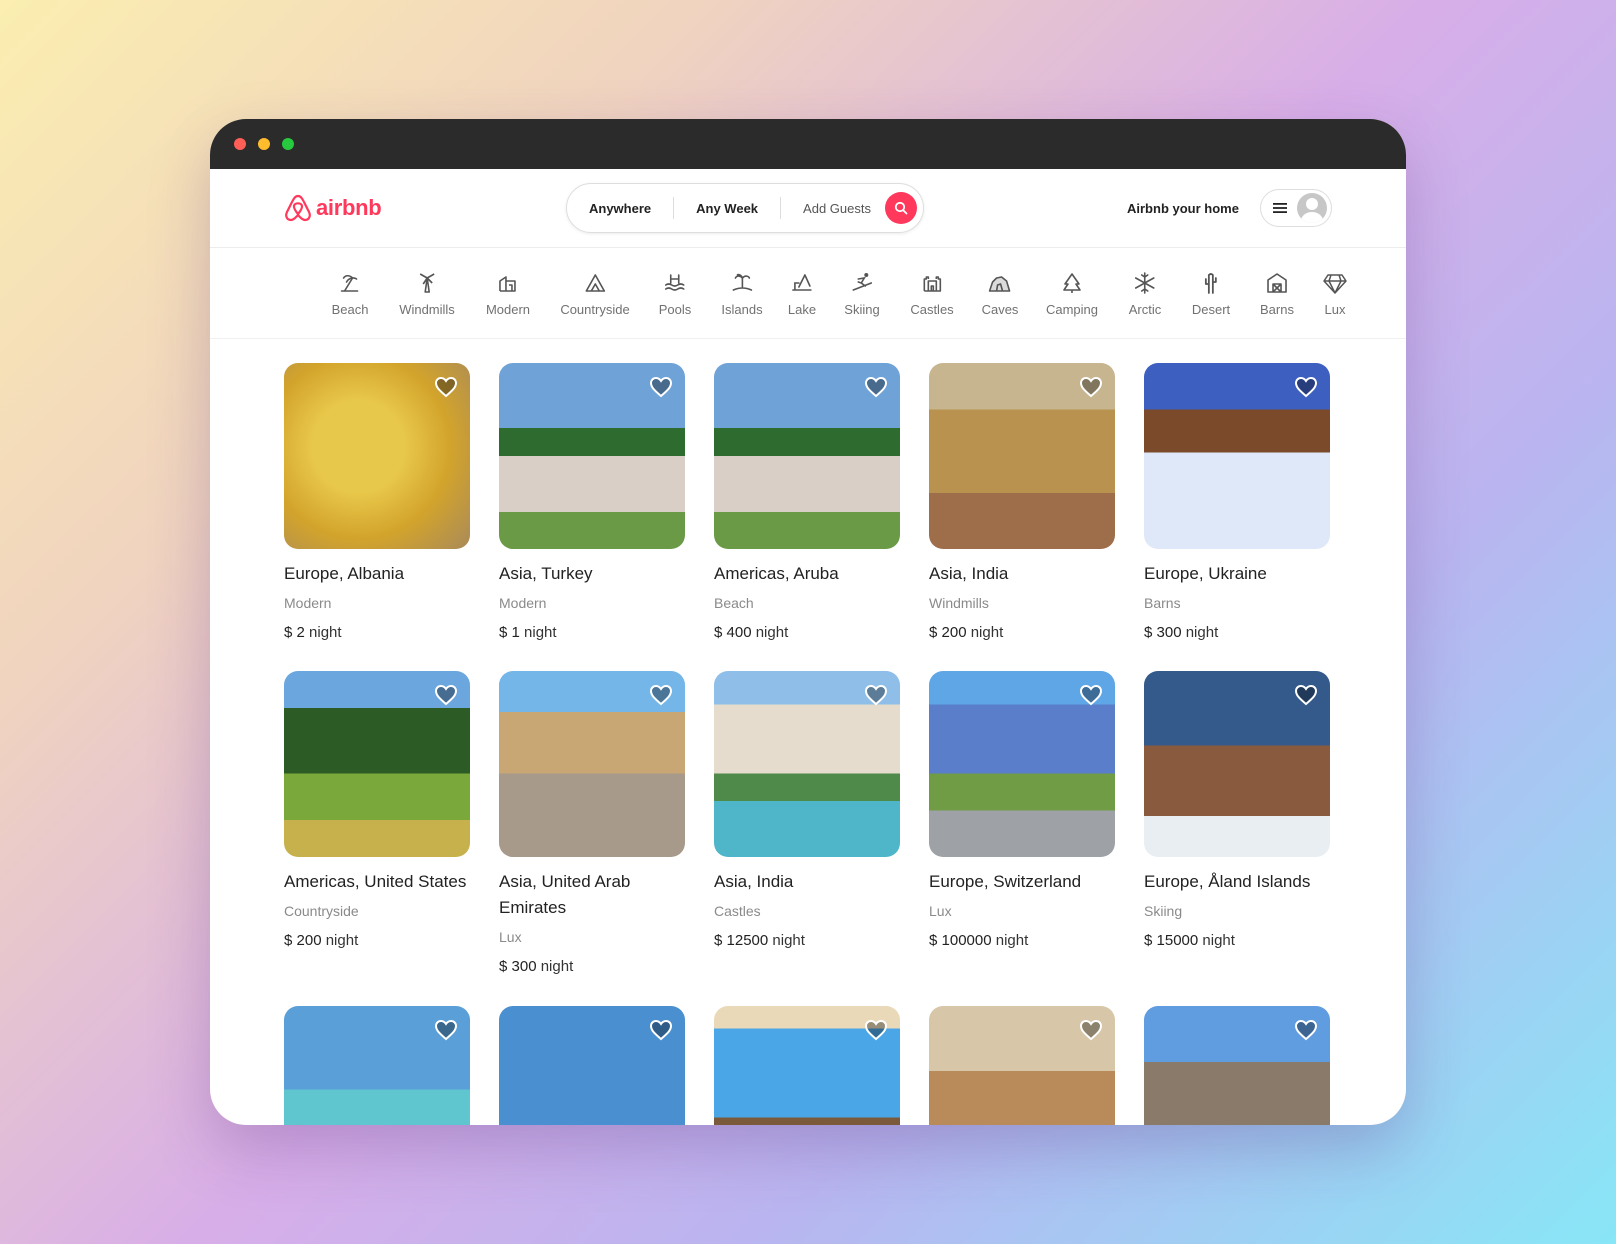 This screenshot has height=1244, width=1616. I want to click on listing-price-line: $ 200 night, so click(1022, 633).